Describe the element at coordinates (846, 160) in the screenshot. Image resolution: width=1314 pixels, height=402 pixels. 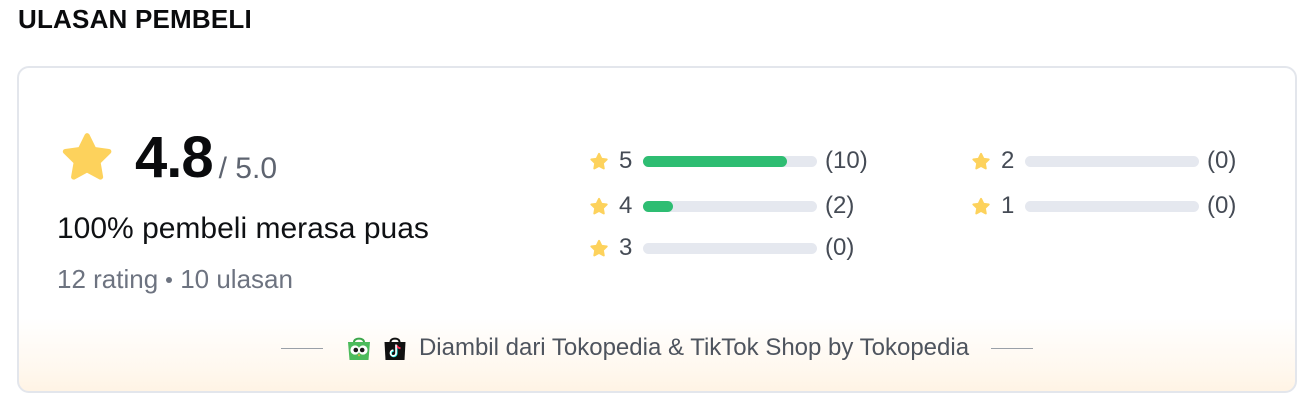
I see `rating-count: (10)` at that location.